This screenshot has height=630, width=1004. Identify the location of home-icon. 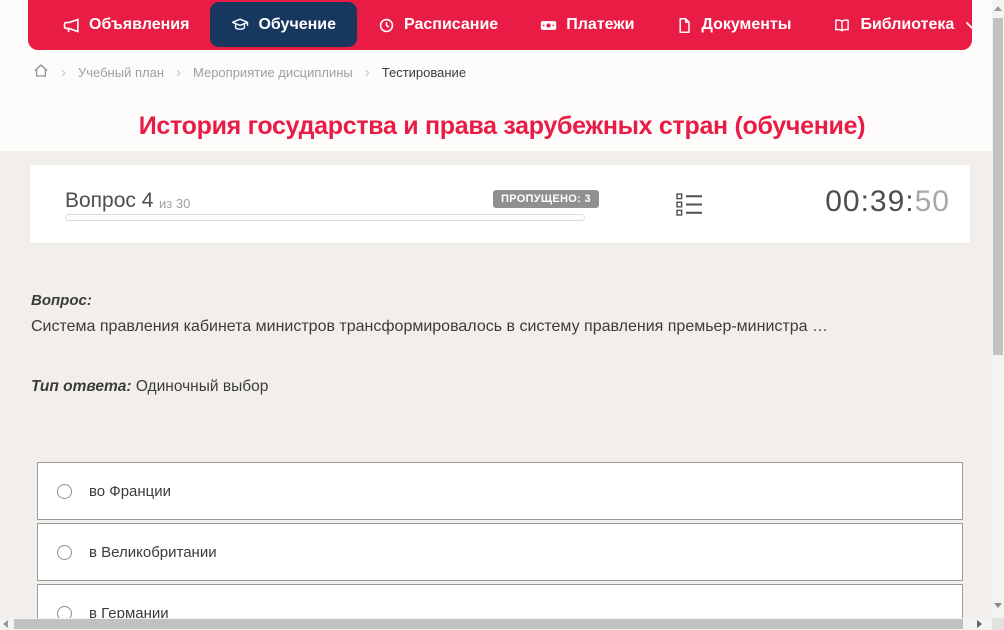
(41, 72).